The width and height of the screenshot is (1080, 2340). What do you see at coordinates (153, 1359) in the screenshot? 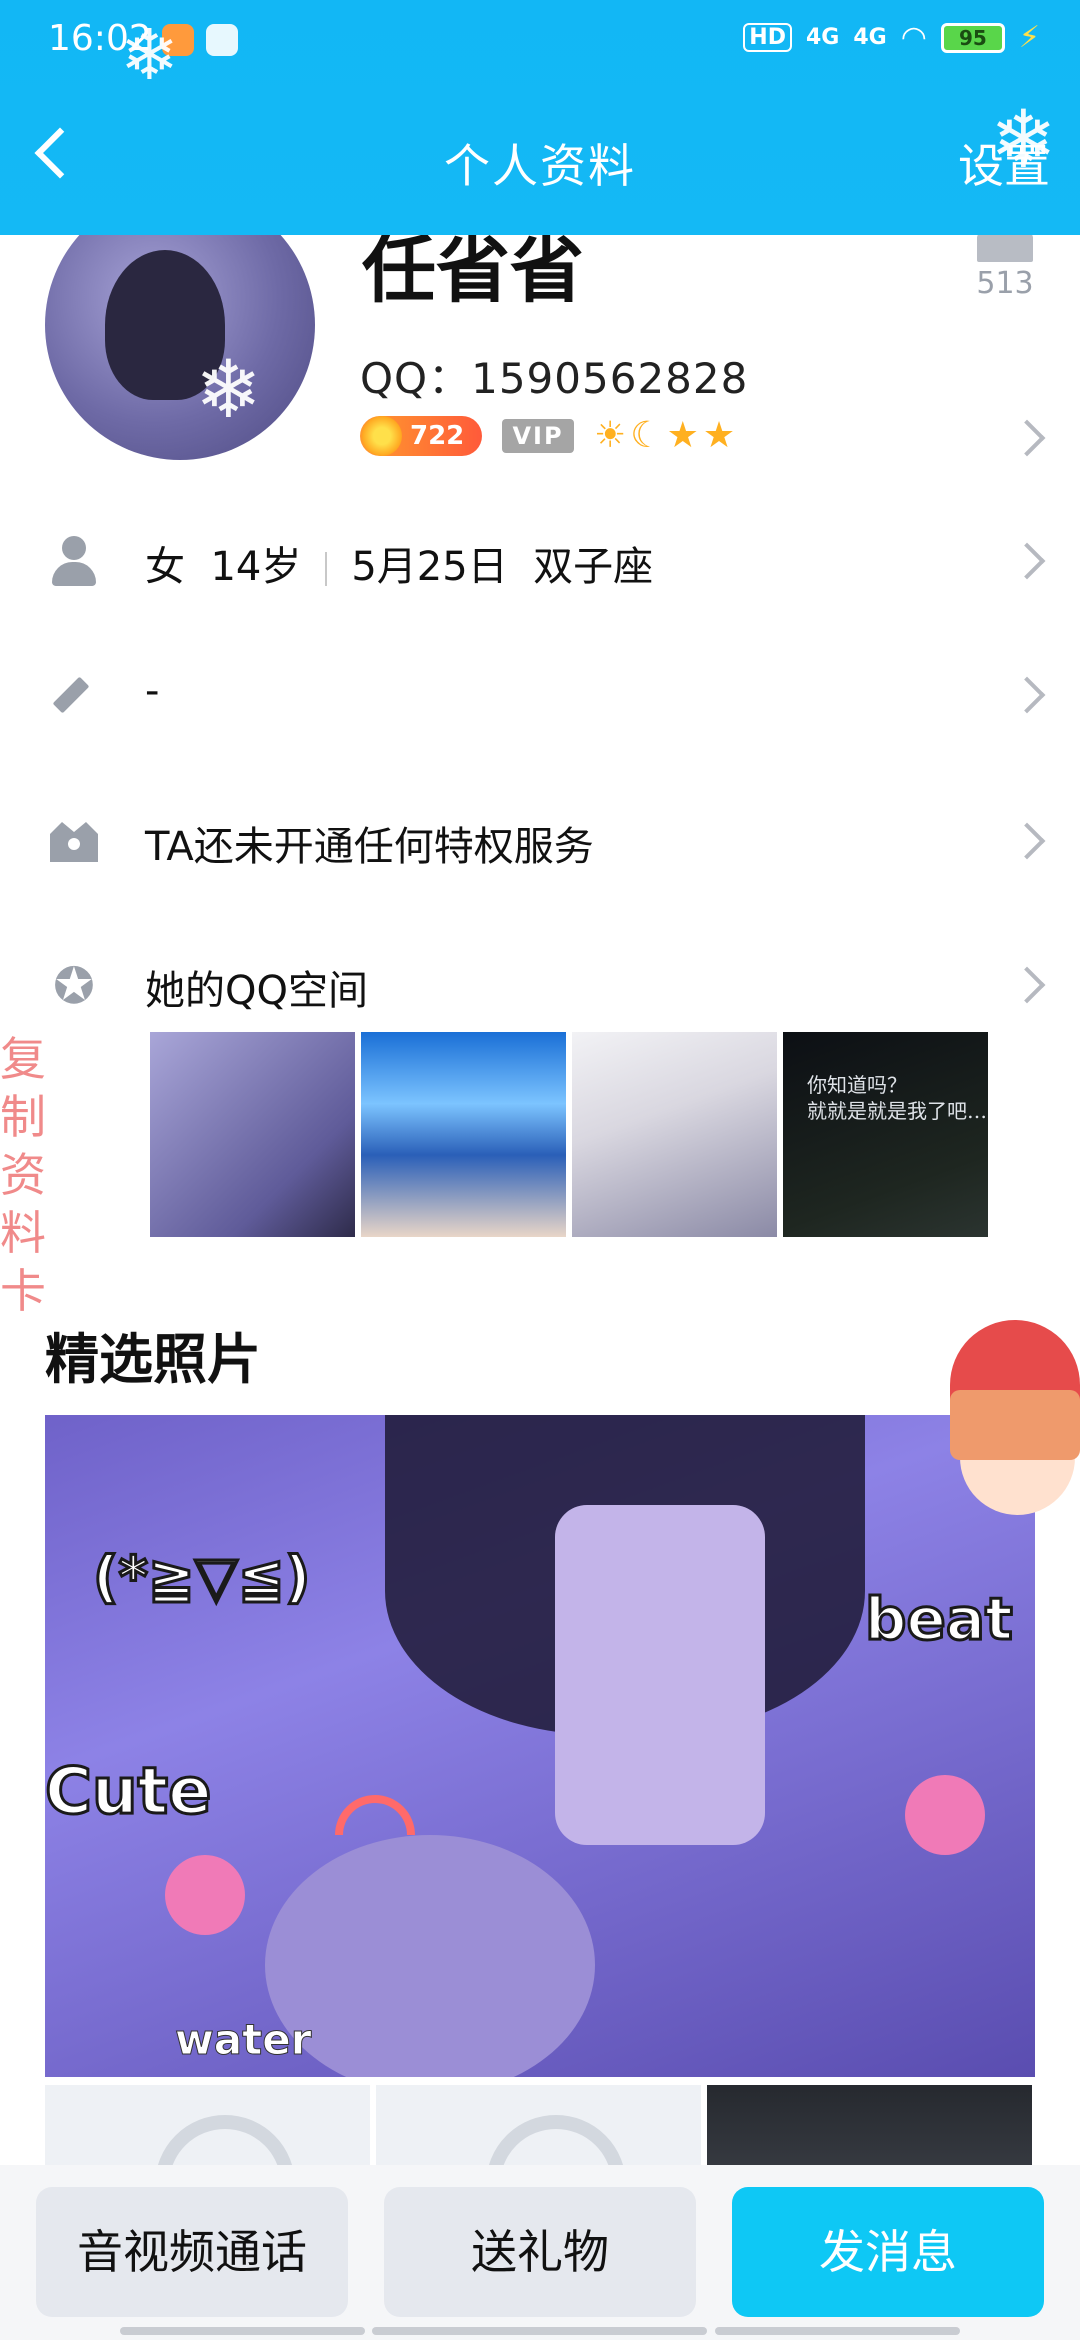
I see `featured-photos-title: 精选照片` at bounding box center [153, 1359].